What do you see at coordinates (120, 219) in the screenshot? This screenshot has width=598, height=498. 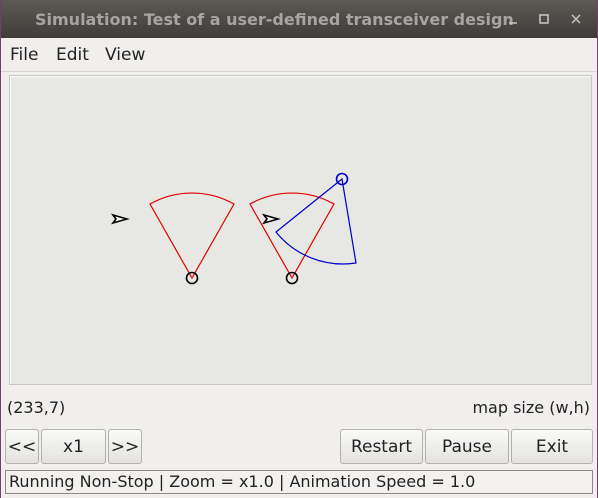 I see `transmitter-1-icon` at bounding box center [120, 219].